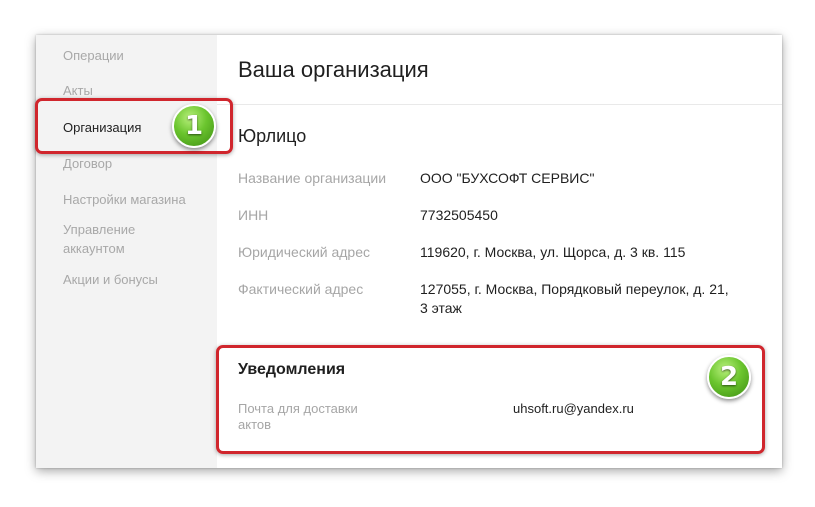 Image resolution: width=815 pixels, height=507 pixels. What do you see at coordinates (333, 69) in the screenshot?
I see `page-title: Ваша организация` at bounding box center [333, 69].